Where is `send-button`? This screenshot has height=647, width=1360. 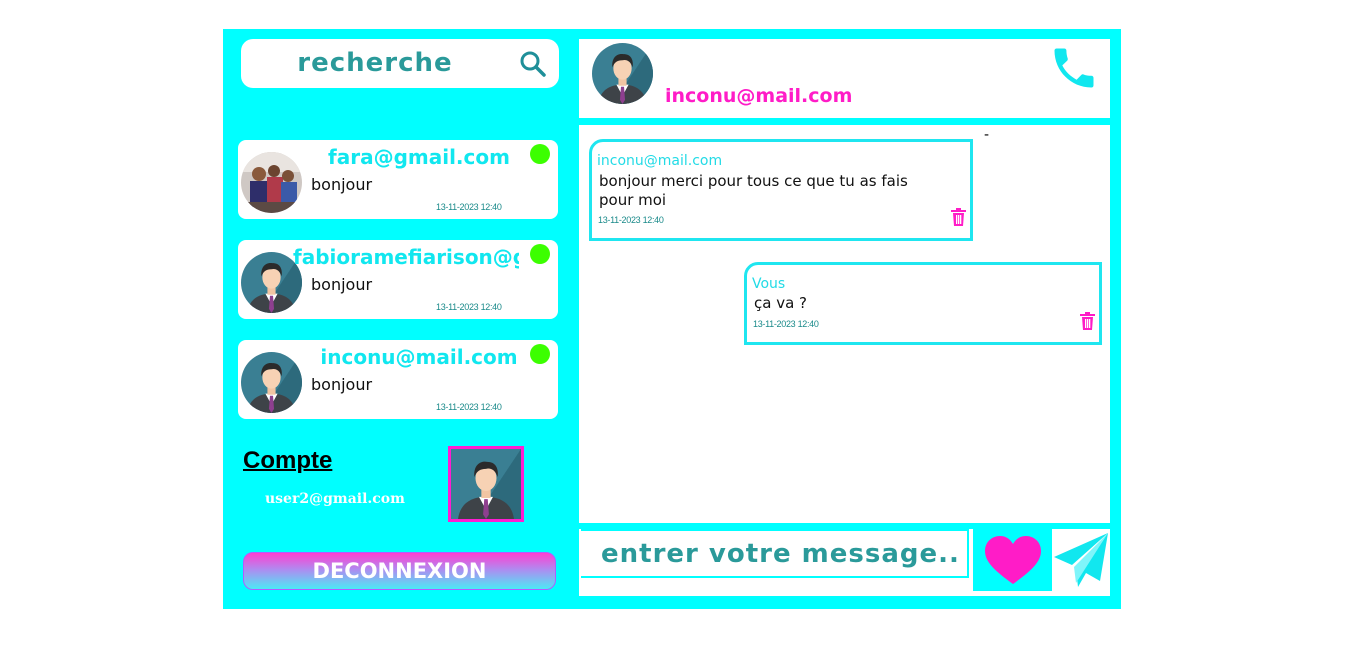 send-button is located at coordinates (1081, 560).